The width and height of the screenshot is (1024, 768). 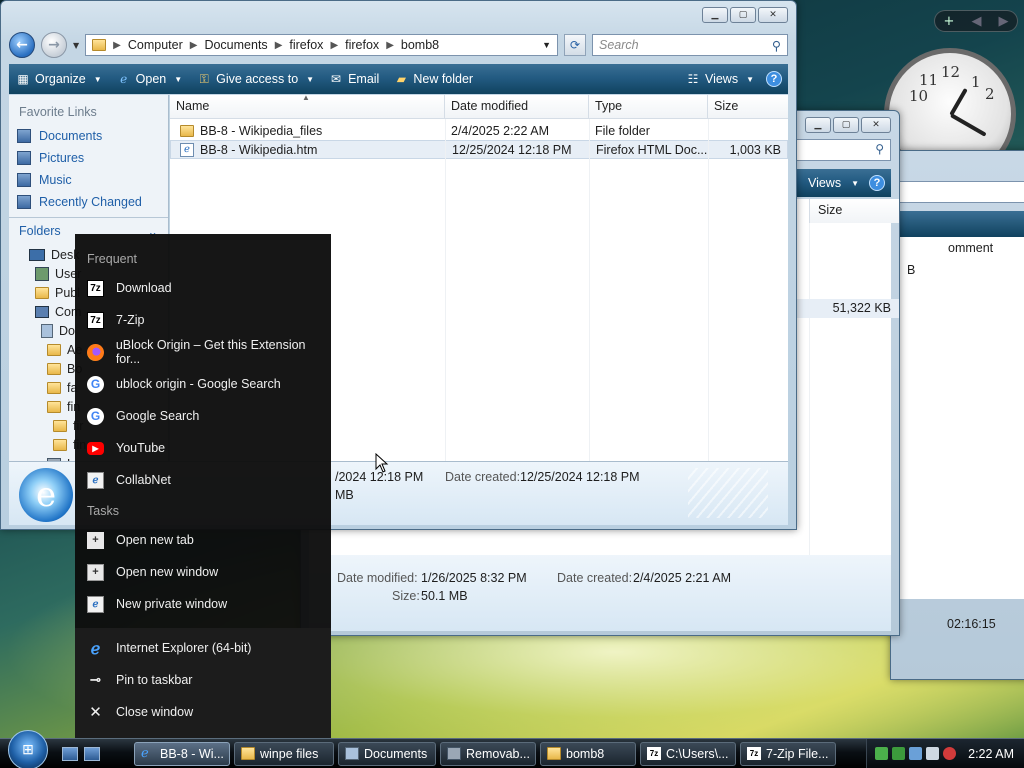 I want to click on next-gadget-icon: ▶, so click(x=1003, y=21).